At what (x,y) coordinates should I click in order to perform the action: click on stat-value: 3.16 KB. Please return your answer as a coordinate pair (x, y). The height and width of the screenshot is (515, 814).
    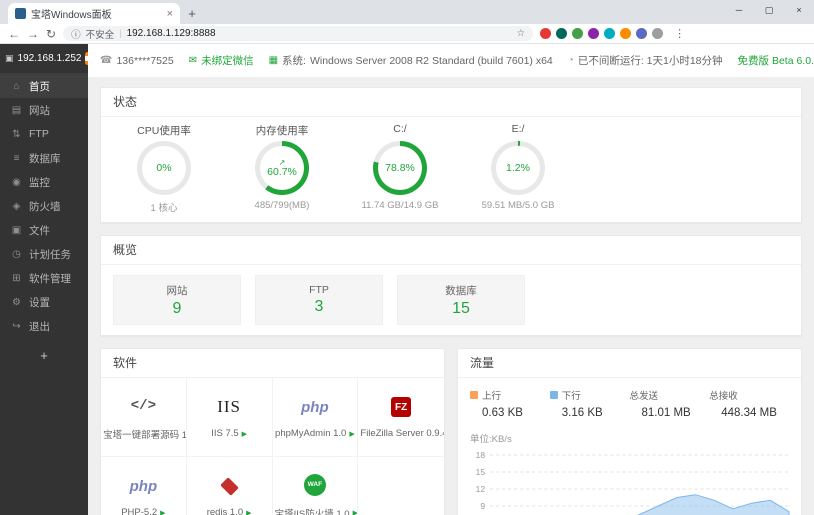
    Looking at the image, I should click on (582, 413).